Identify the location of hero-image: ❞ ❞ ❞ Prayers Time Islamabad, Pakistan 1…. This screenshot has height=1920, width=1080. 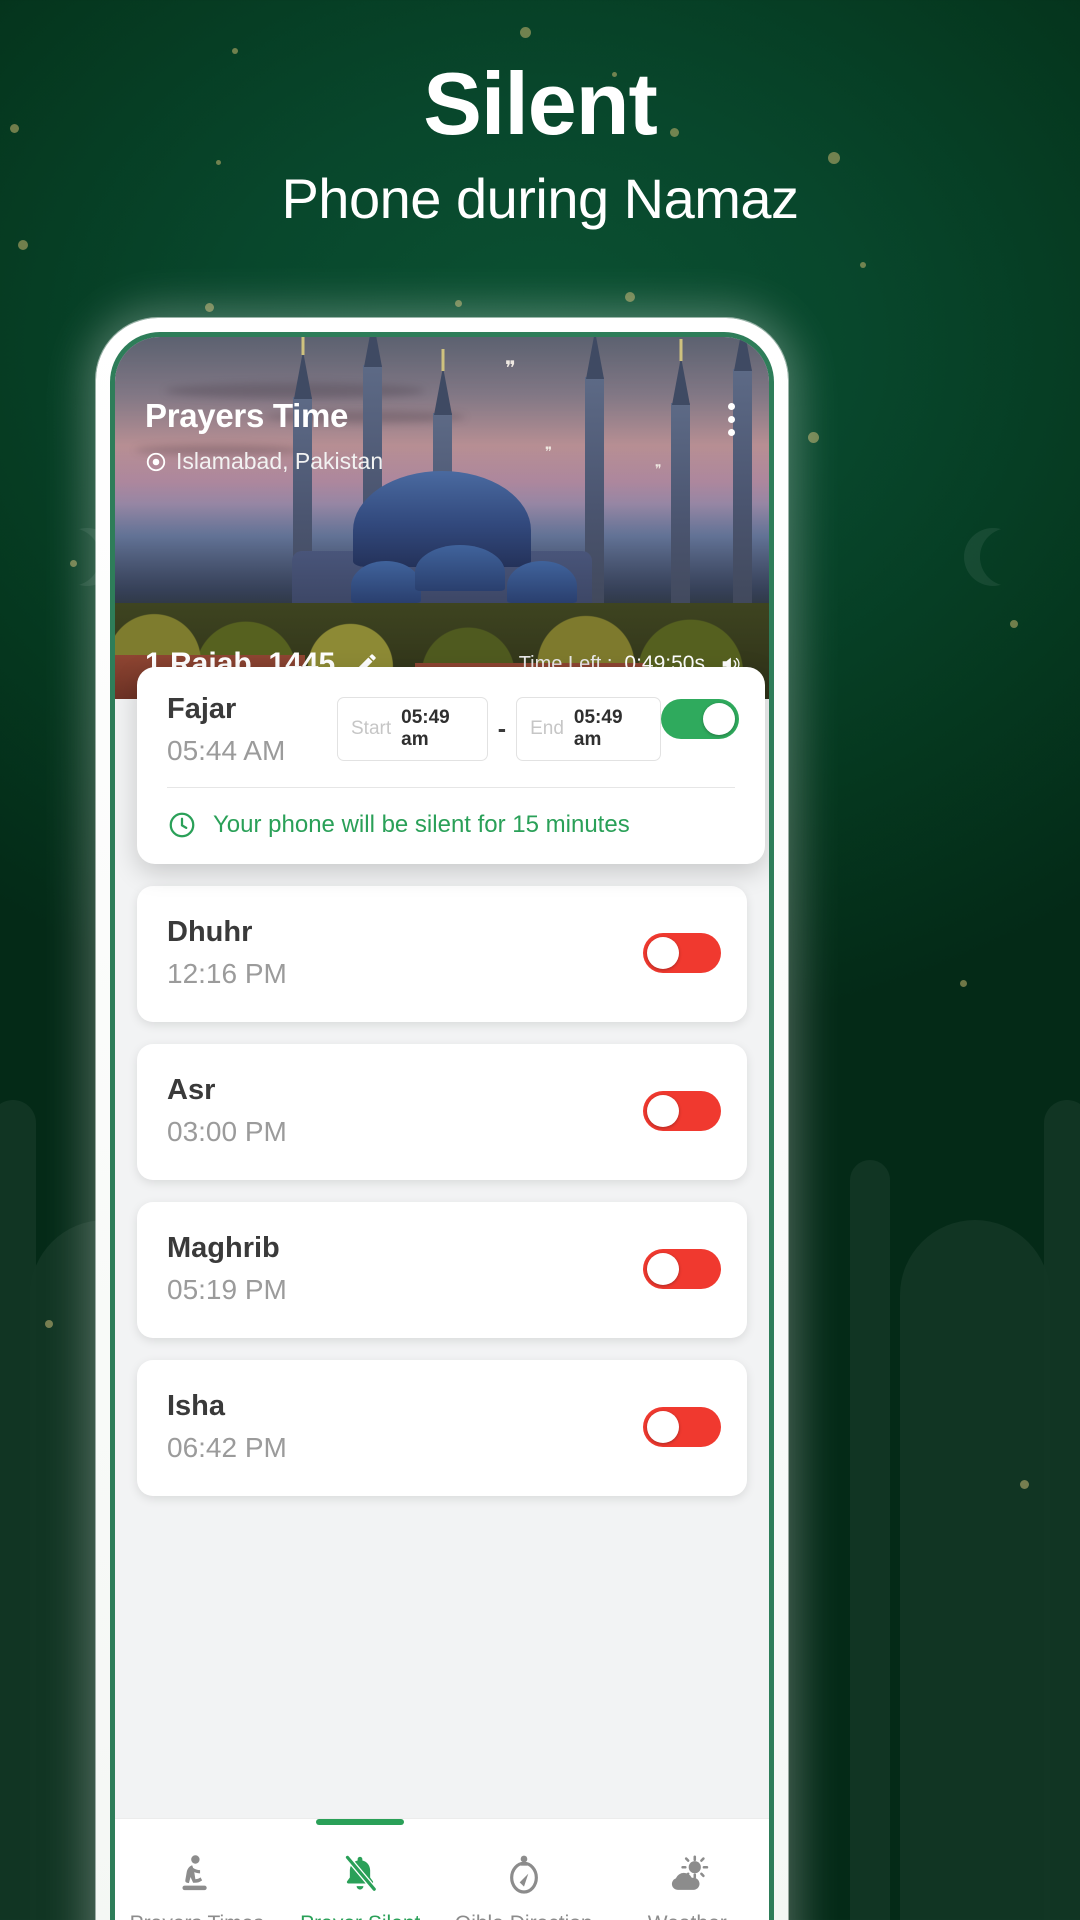
(442, 518).